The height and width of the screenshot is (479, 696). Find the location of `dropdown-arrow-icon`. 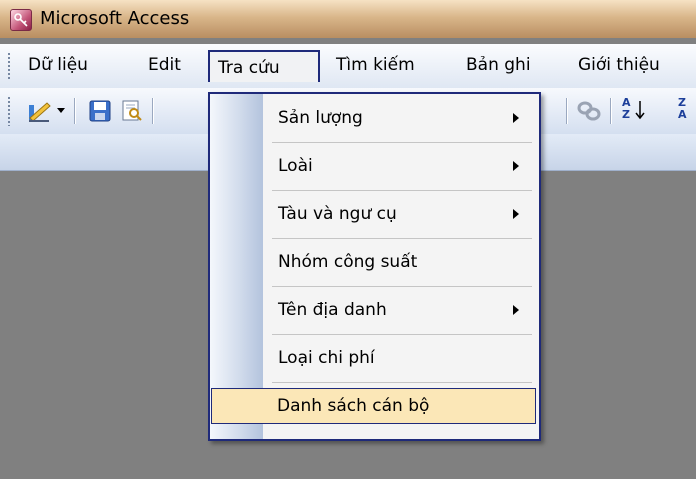

dropdown-arrow-icon is located at coordinates (61, 111).